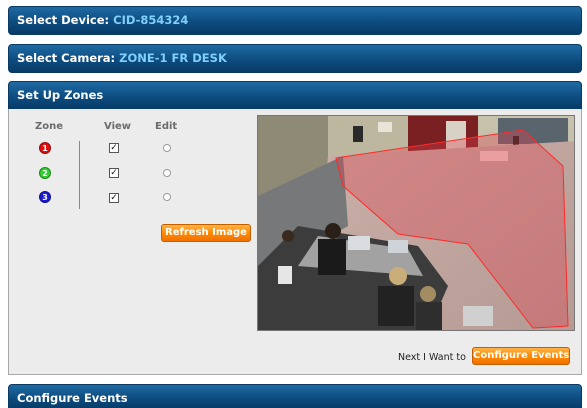  I want to click on zone-2-edit-radio, so click(167, 173).